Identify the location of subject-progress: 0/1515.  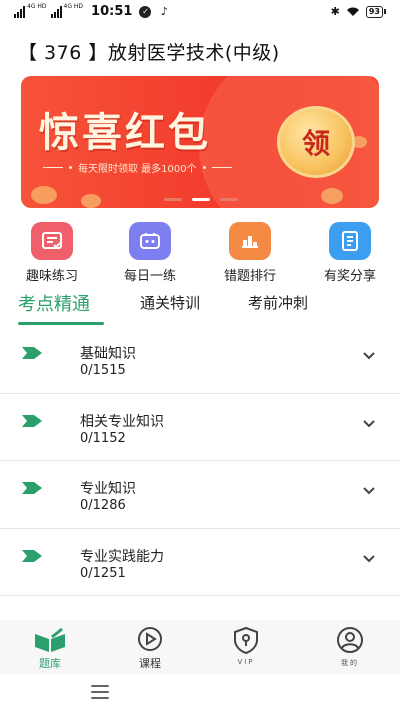
(103, 370).